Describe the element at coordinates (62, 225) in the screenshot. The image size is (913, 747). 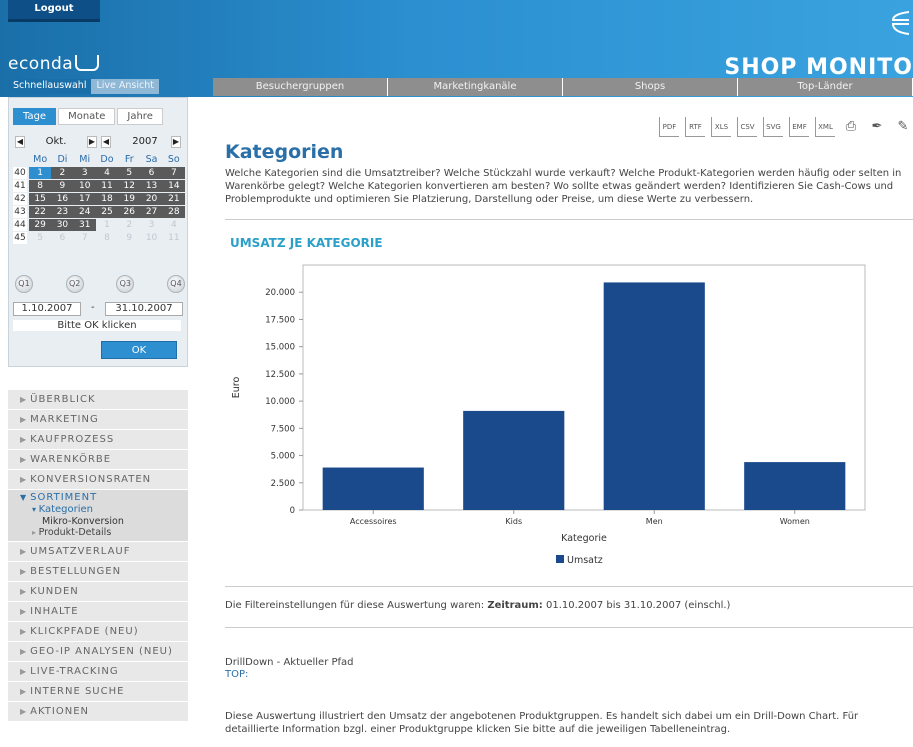
I see `calendar-day: 30` at that location.